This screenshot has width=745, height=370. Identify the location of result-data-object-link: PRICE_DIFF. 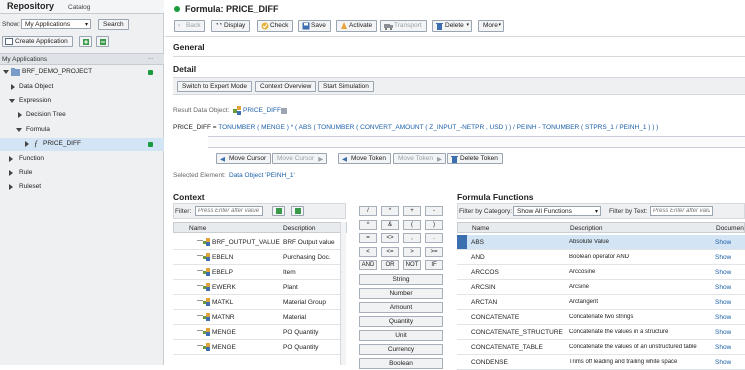
(262, 110).